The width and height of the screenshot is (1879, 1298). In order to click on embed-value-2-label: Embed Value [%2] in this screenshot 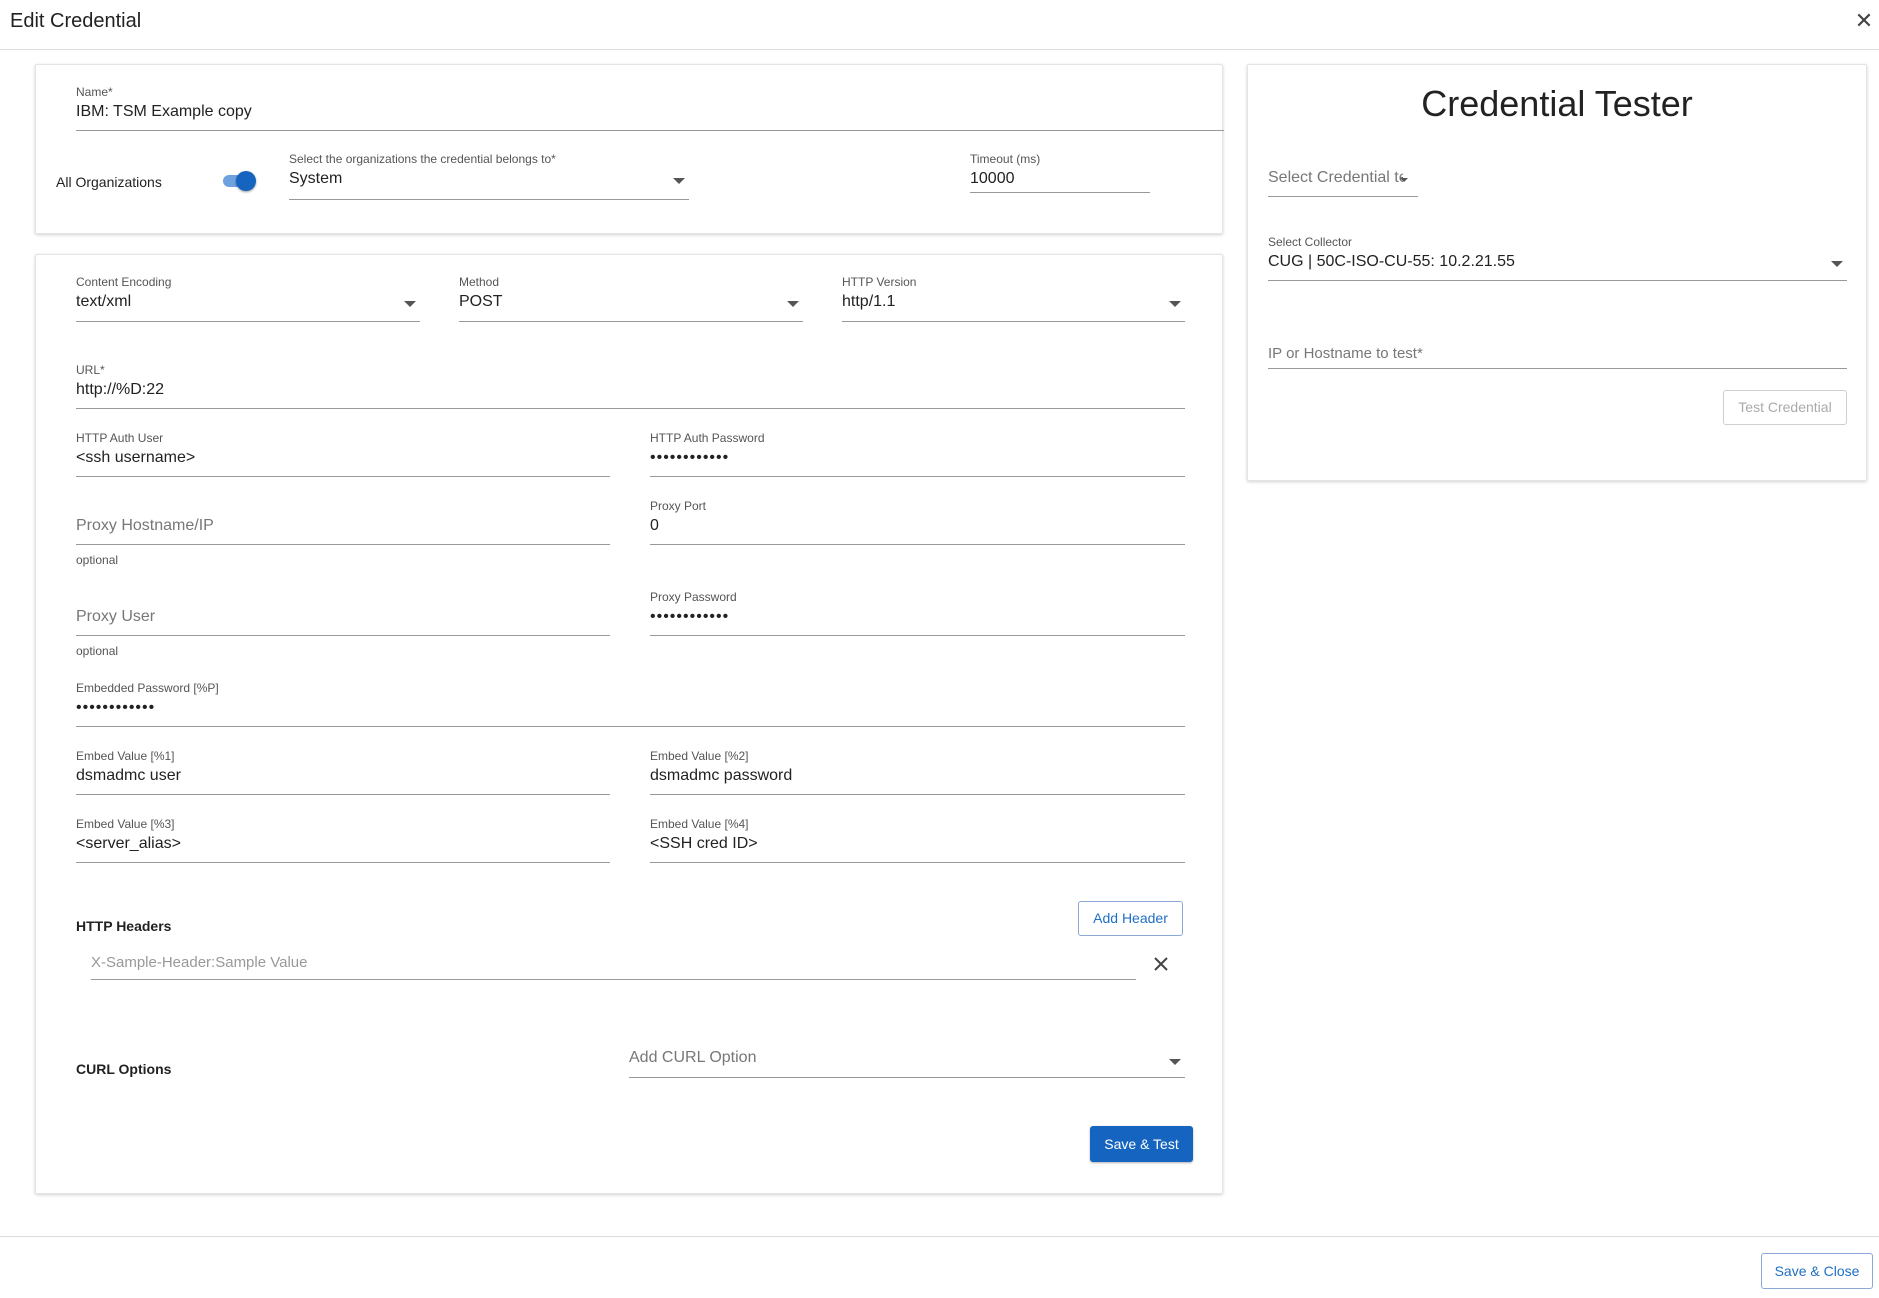, I will do `click(699, 756)`.